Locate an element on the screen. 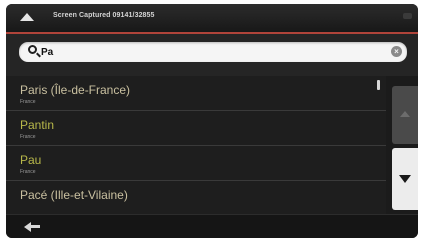 The width and height of the screenshot is (424, 244). search-box: × is located at coordinates (213, 52).